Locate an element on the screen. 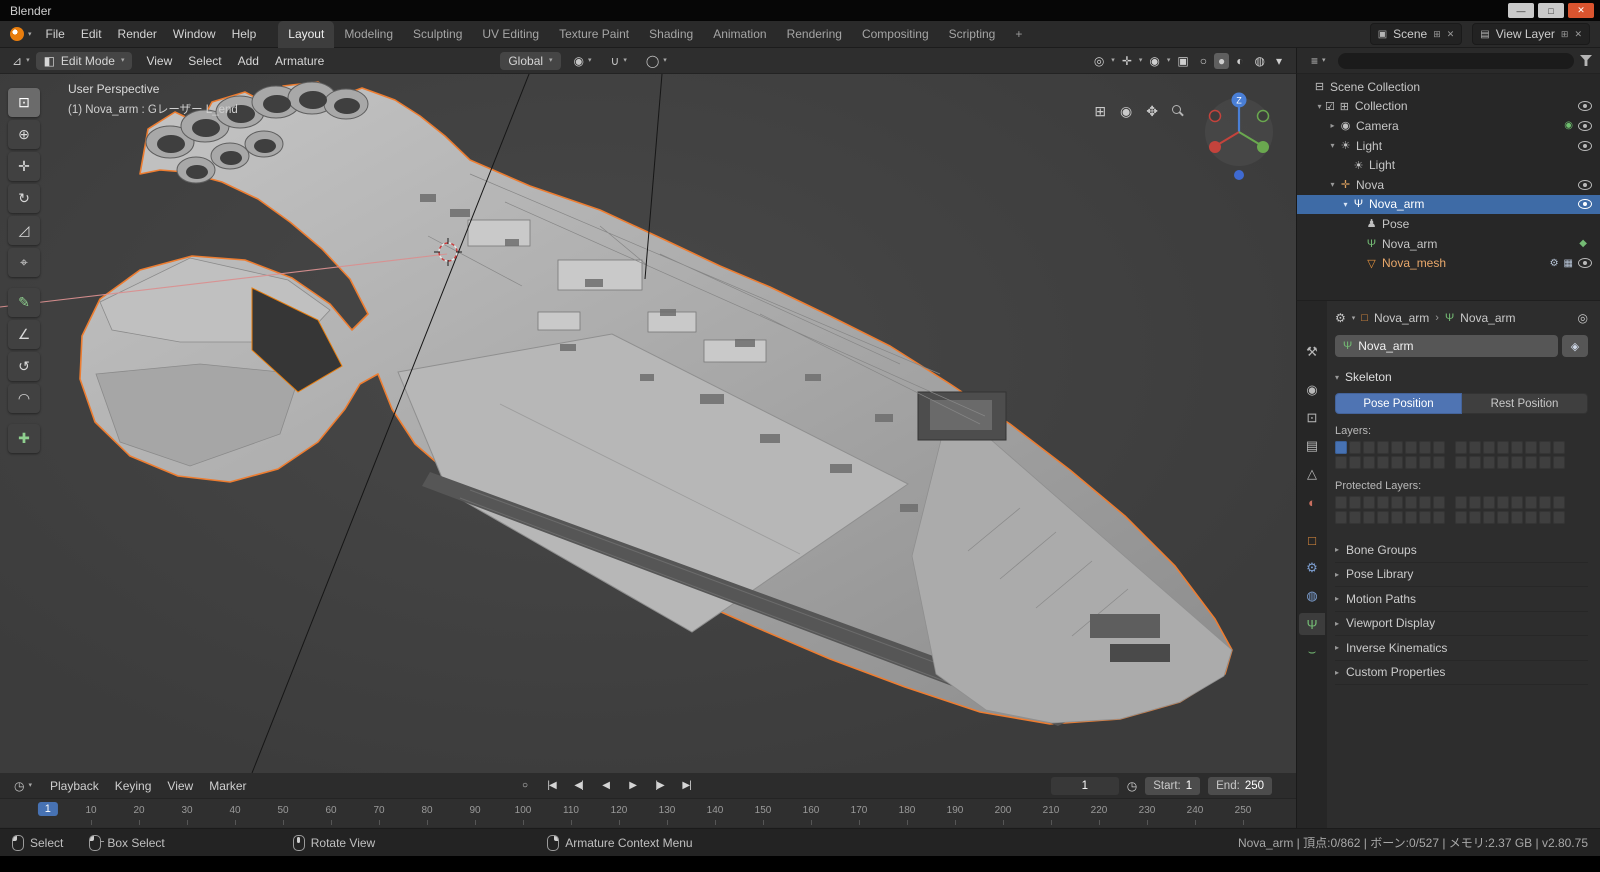 This screenshot has height=872, width=1600. cursor-tool: ⊕ is located at coordinates (24, 134).